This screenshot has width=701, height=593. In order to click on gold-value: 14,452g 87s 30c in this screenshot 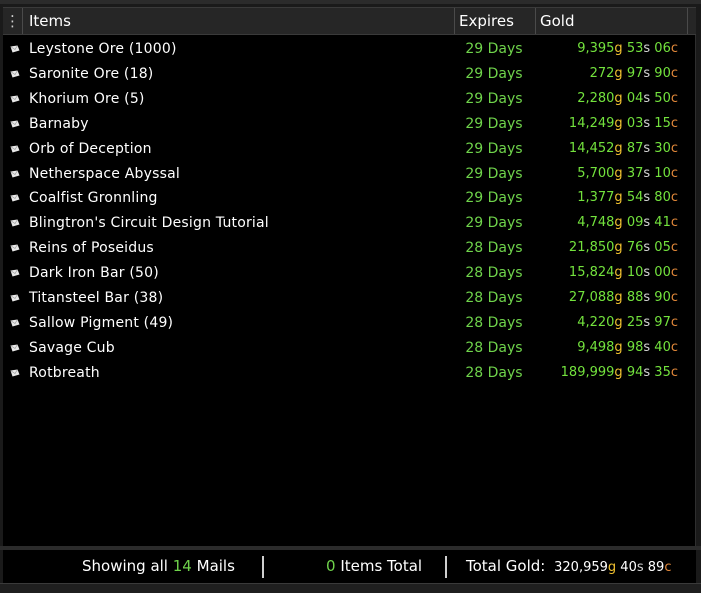, I will do `click(623, 149)`.